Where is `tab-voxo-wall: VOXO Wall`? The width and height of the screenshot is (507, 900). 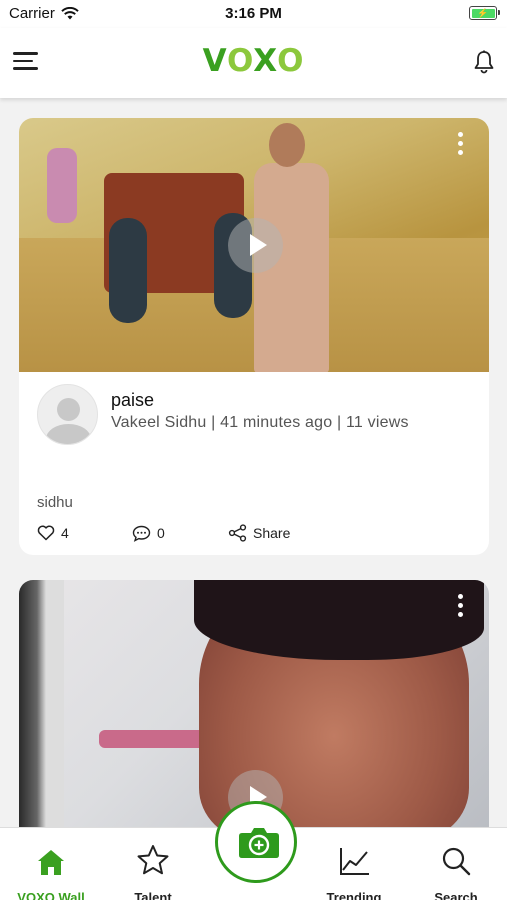 tab-voxo-wall: VOXO Wall is located at coordinates (51, 871).